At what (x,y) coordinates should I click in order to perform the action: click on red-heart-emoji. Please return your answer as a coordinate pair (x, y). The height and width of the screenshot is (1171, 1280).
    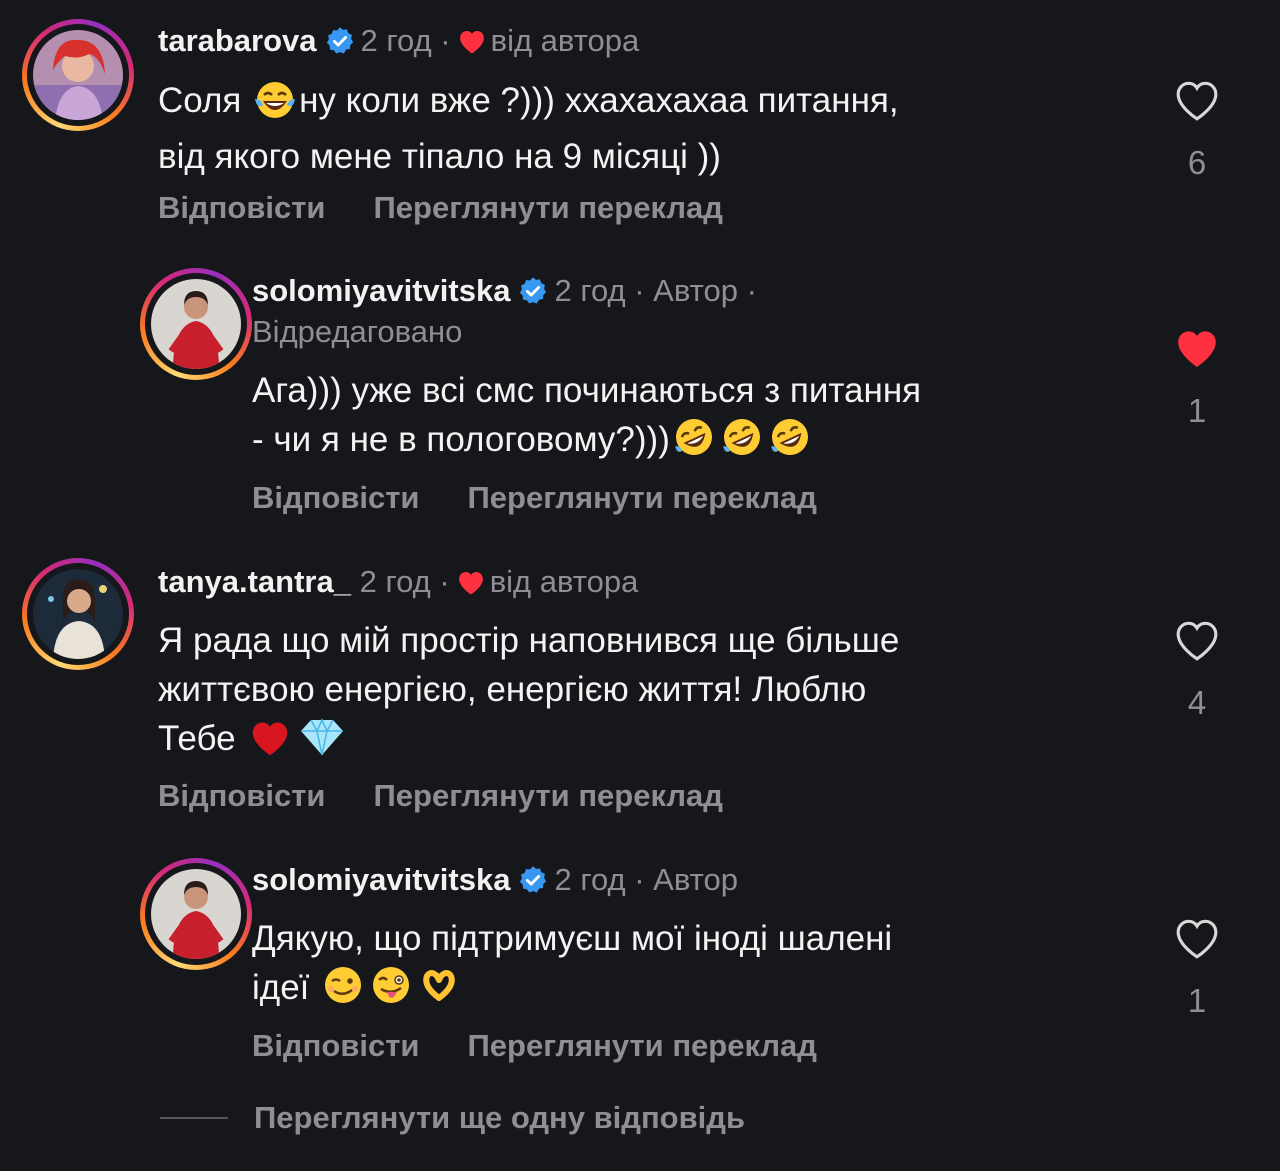
    Looking at the image, I should click on (270, 743).